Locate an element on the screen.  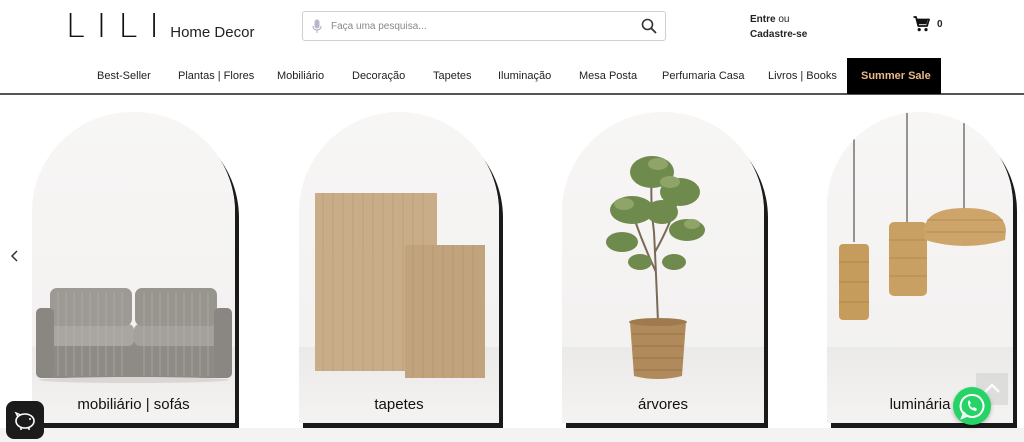
login-link: Entre is located at coordinates (763, 19).